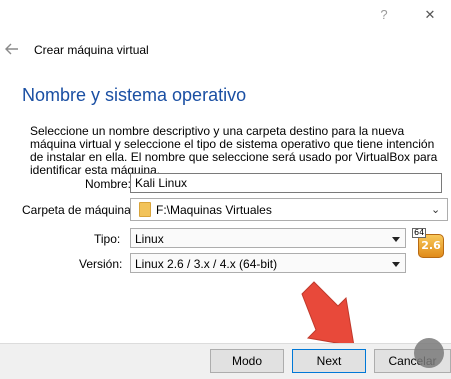 Image resolution: width=451 pixels, height=379 pixels. What do you see at coordinates (247, 364) in the screenshot?
I see `expert-mode-button: Modo experto` at bounding box center [247, 364].